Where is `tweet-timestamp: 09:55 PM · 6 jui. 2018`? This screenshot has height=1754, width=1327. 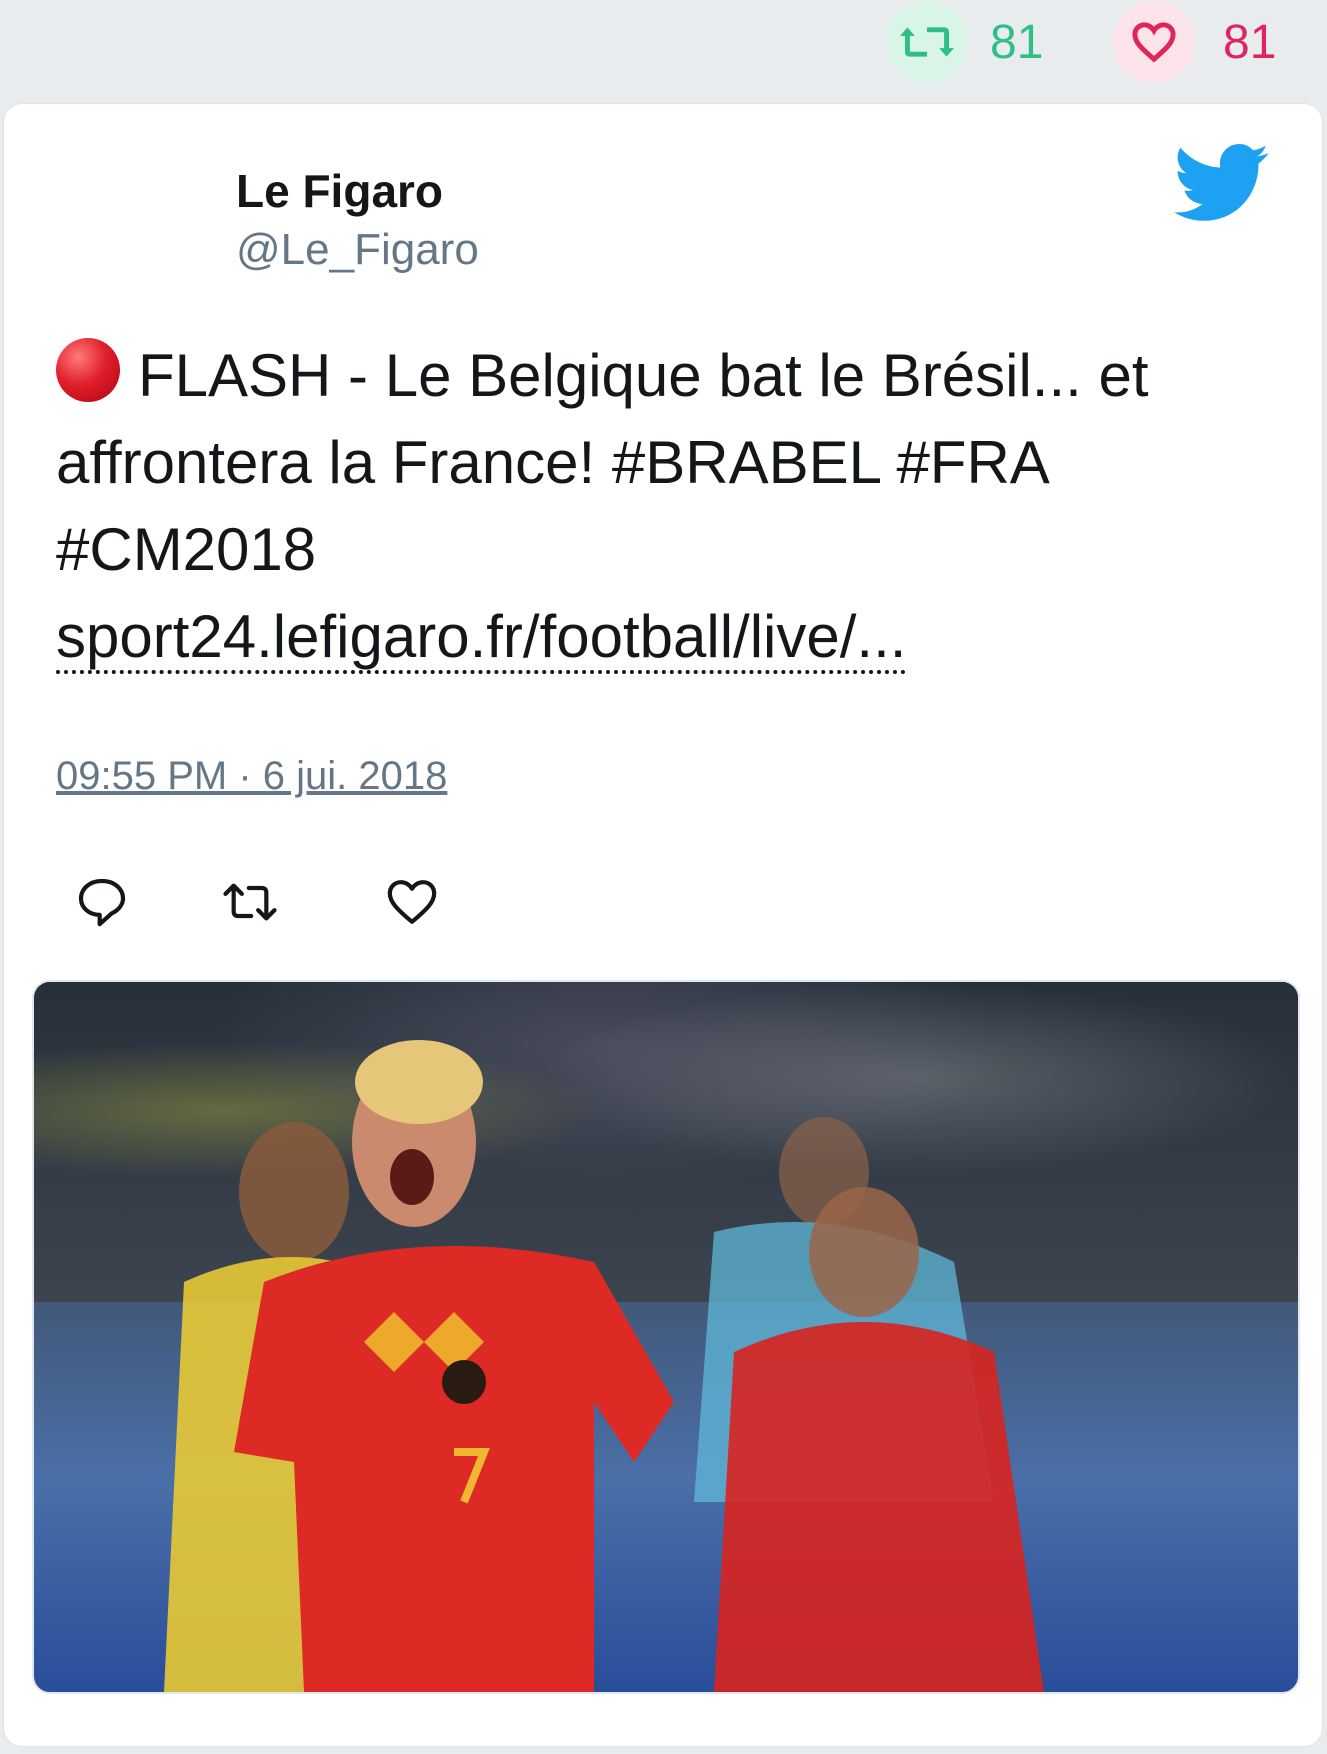
tweet-timestamp: 09:55 PM · 6 jui. 2018 is located at coordinates (251, 776).